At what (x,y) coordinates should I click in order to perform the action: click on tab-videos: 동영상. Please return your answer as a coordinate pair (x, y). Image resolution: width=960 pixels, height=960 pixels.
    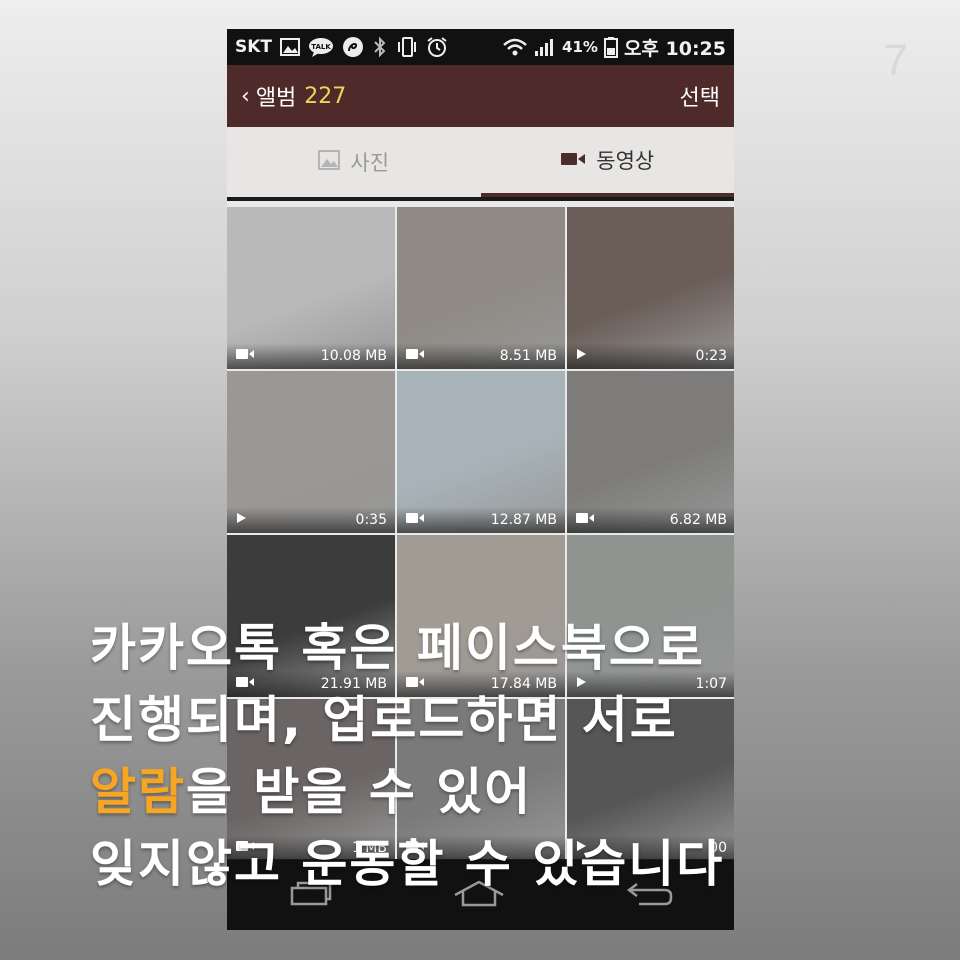
    Looking at the image, I should click on (607, 162).